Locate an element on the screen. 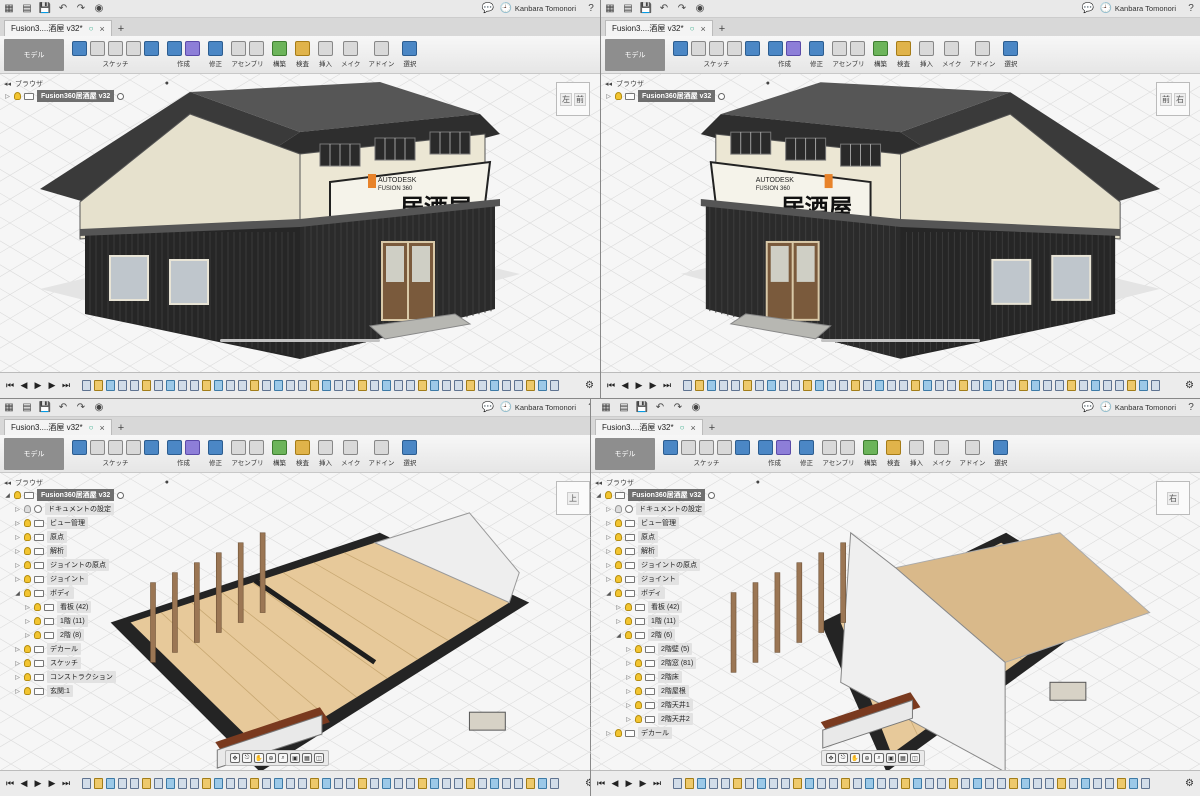 The width and height of the screenshot is (1200, 796). toolbar-group-1: 作成 is located at coordinates (183, 453).